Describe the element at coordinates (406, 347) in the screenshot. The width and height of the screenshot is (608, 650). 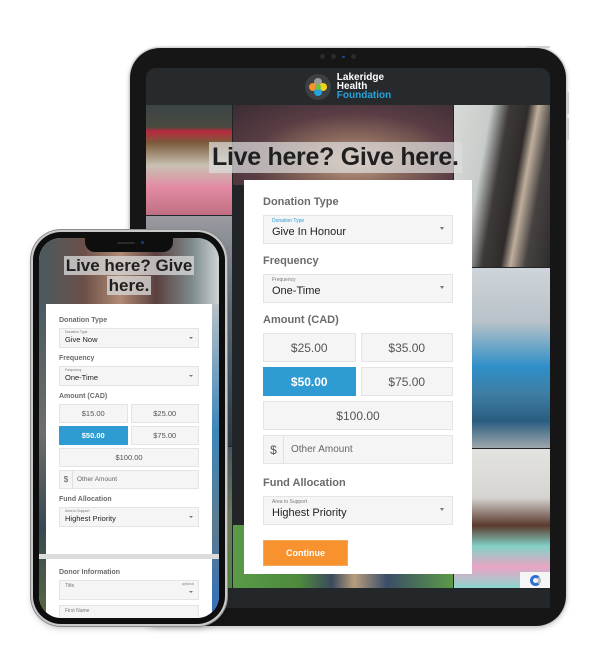
I see `amount-option-35: $35.00` at that location.